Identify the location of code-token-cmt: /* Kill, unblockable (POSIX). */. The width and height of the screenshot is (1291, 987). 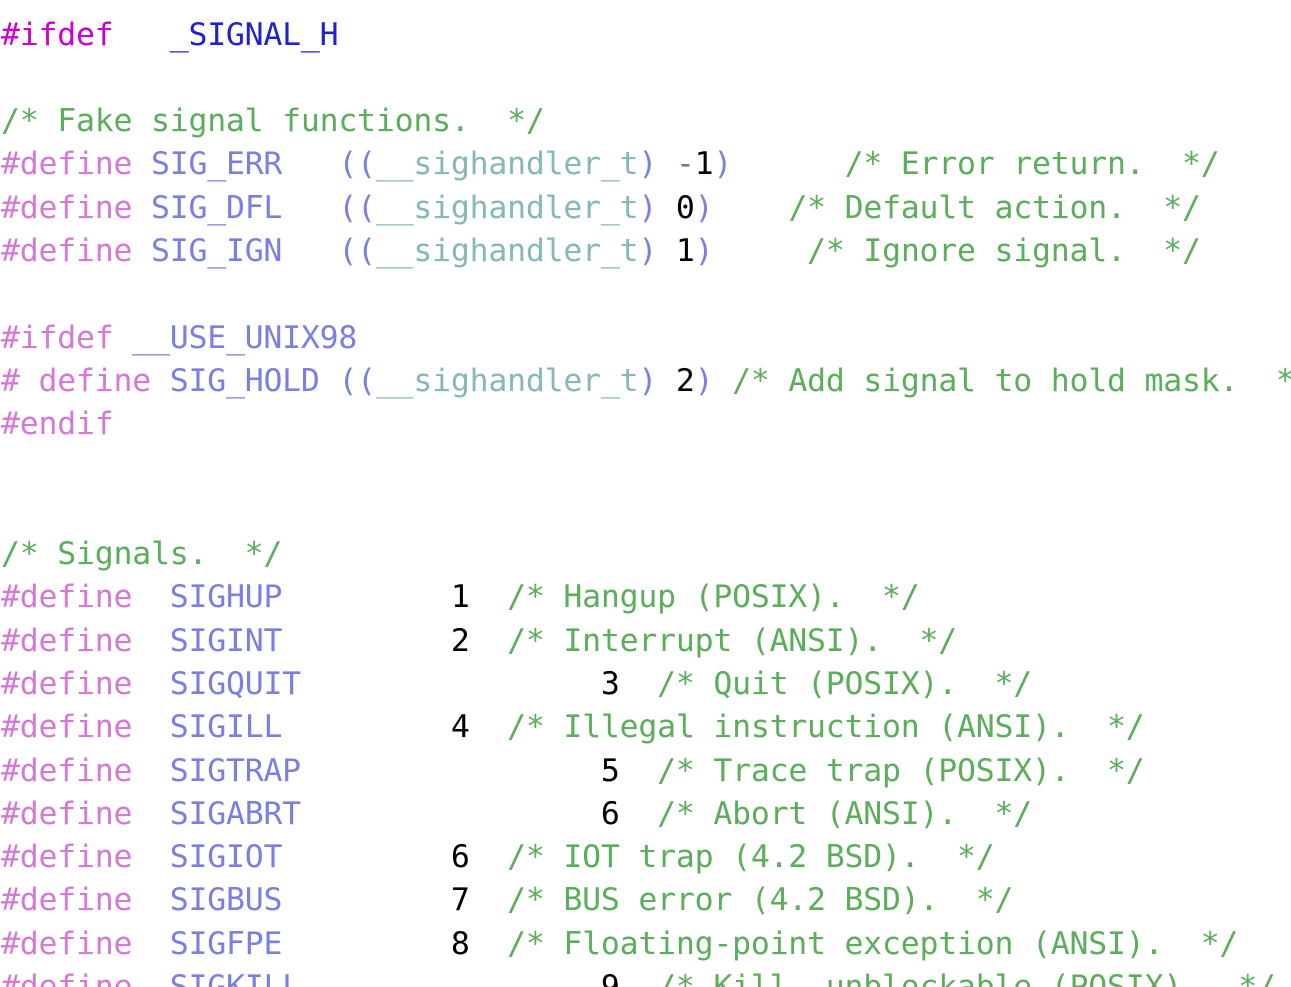
(966, 978).